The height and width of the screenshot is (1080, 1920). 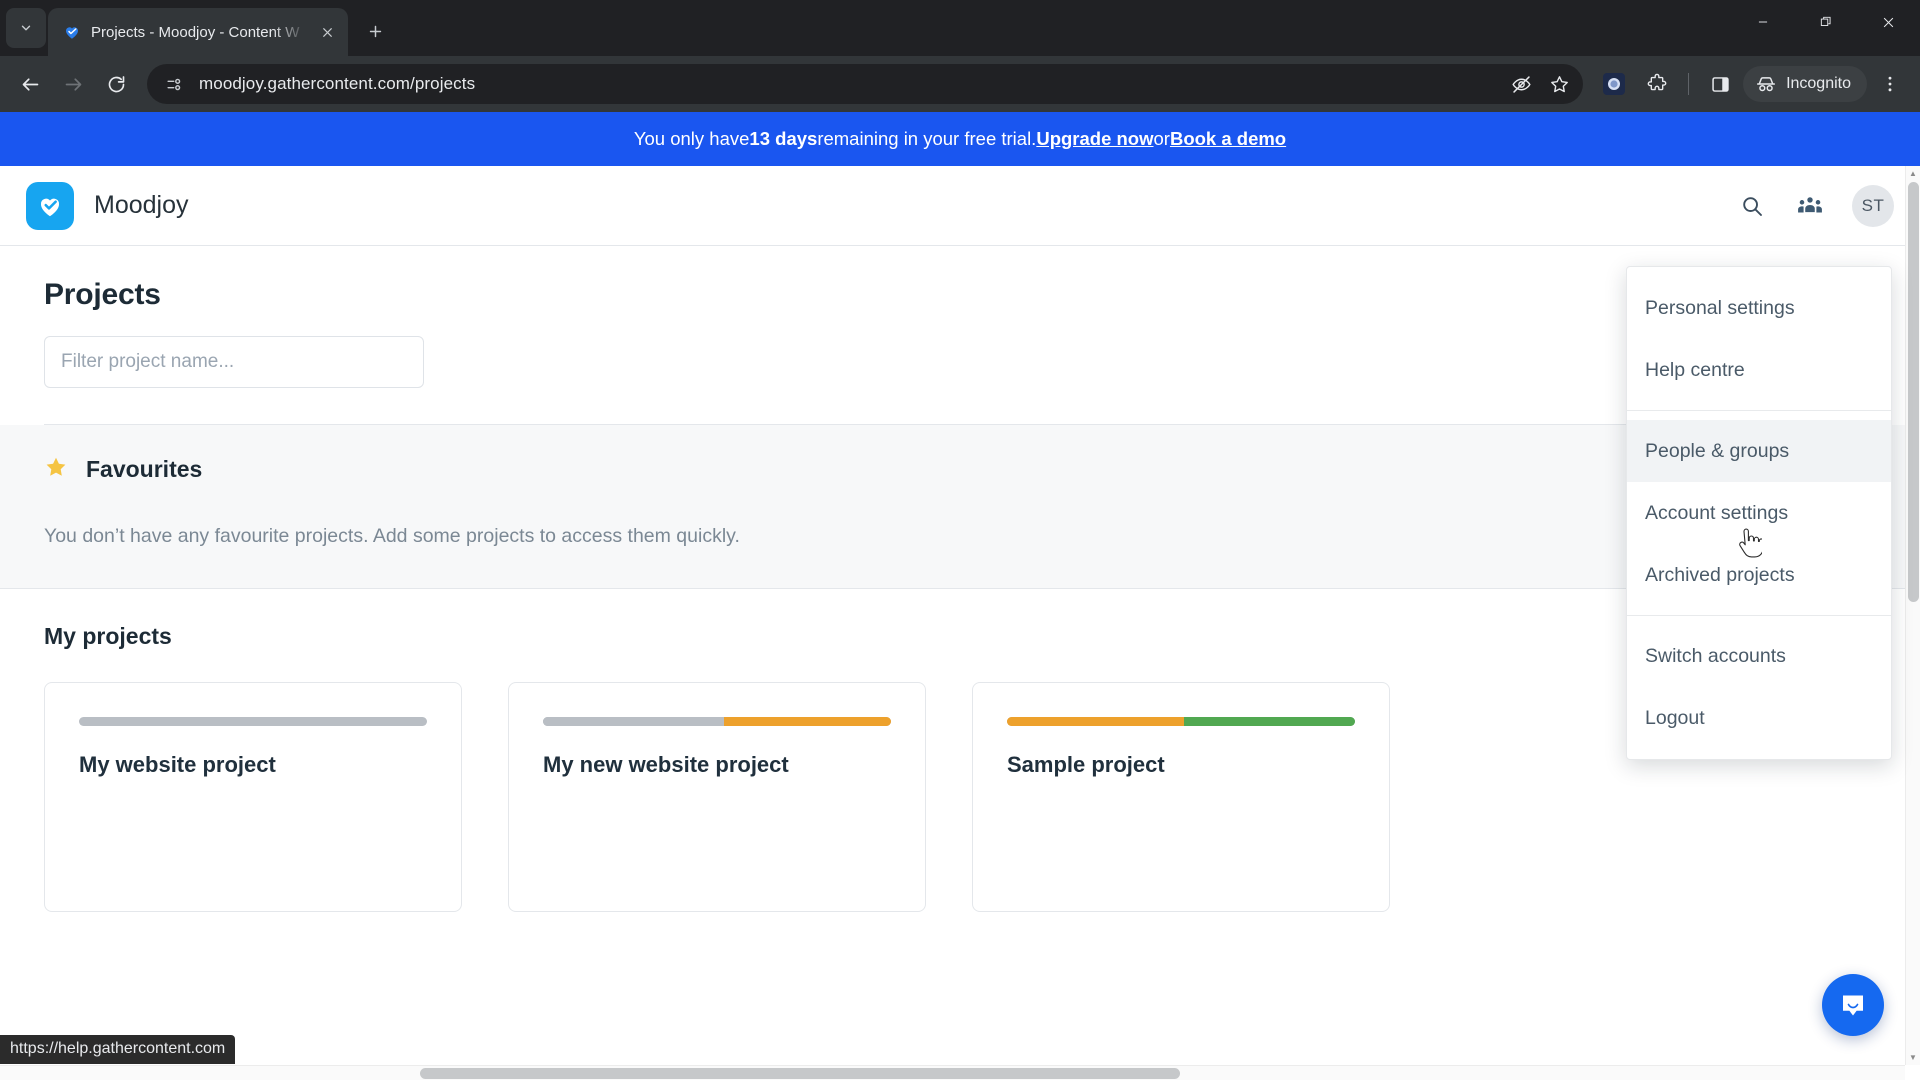 I want to click on menu-item-help-centre: Help centre, so click(x=1759, y=370).